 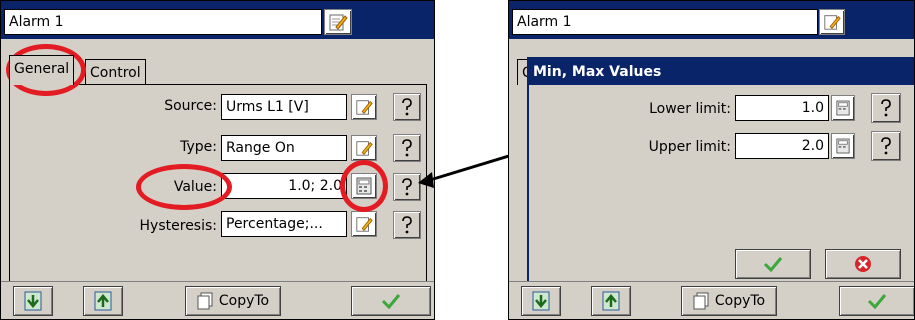 I want to click on alarm-name-field: Alarm 1, so click(x=163, y=22).